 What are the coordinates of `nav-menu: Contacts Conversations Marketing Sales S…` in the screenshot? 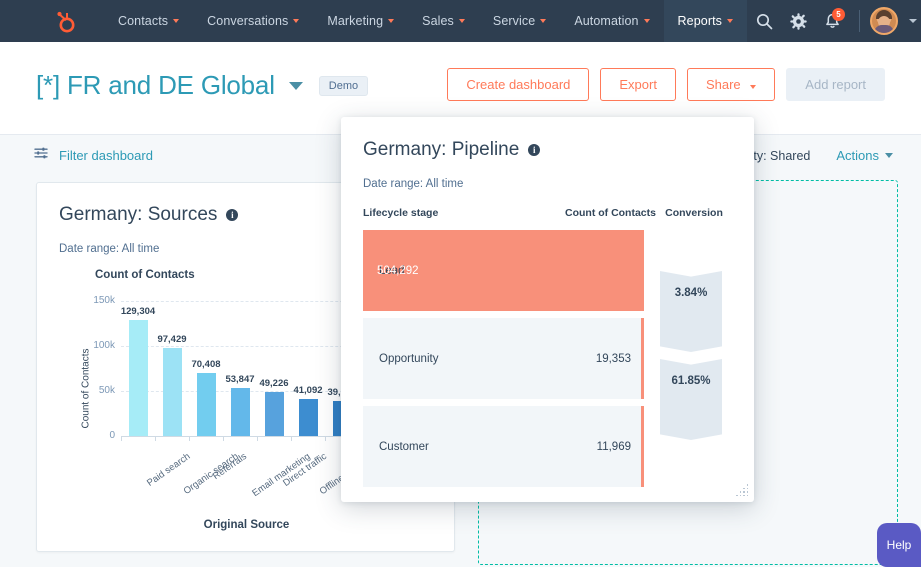 It's located at (426, 21).